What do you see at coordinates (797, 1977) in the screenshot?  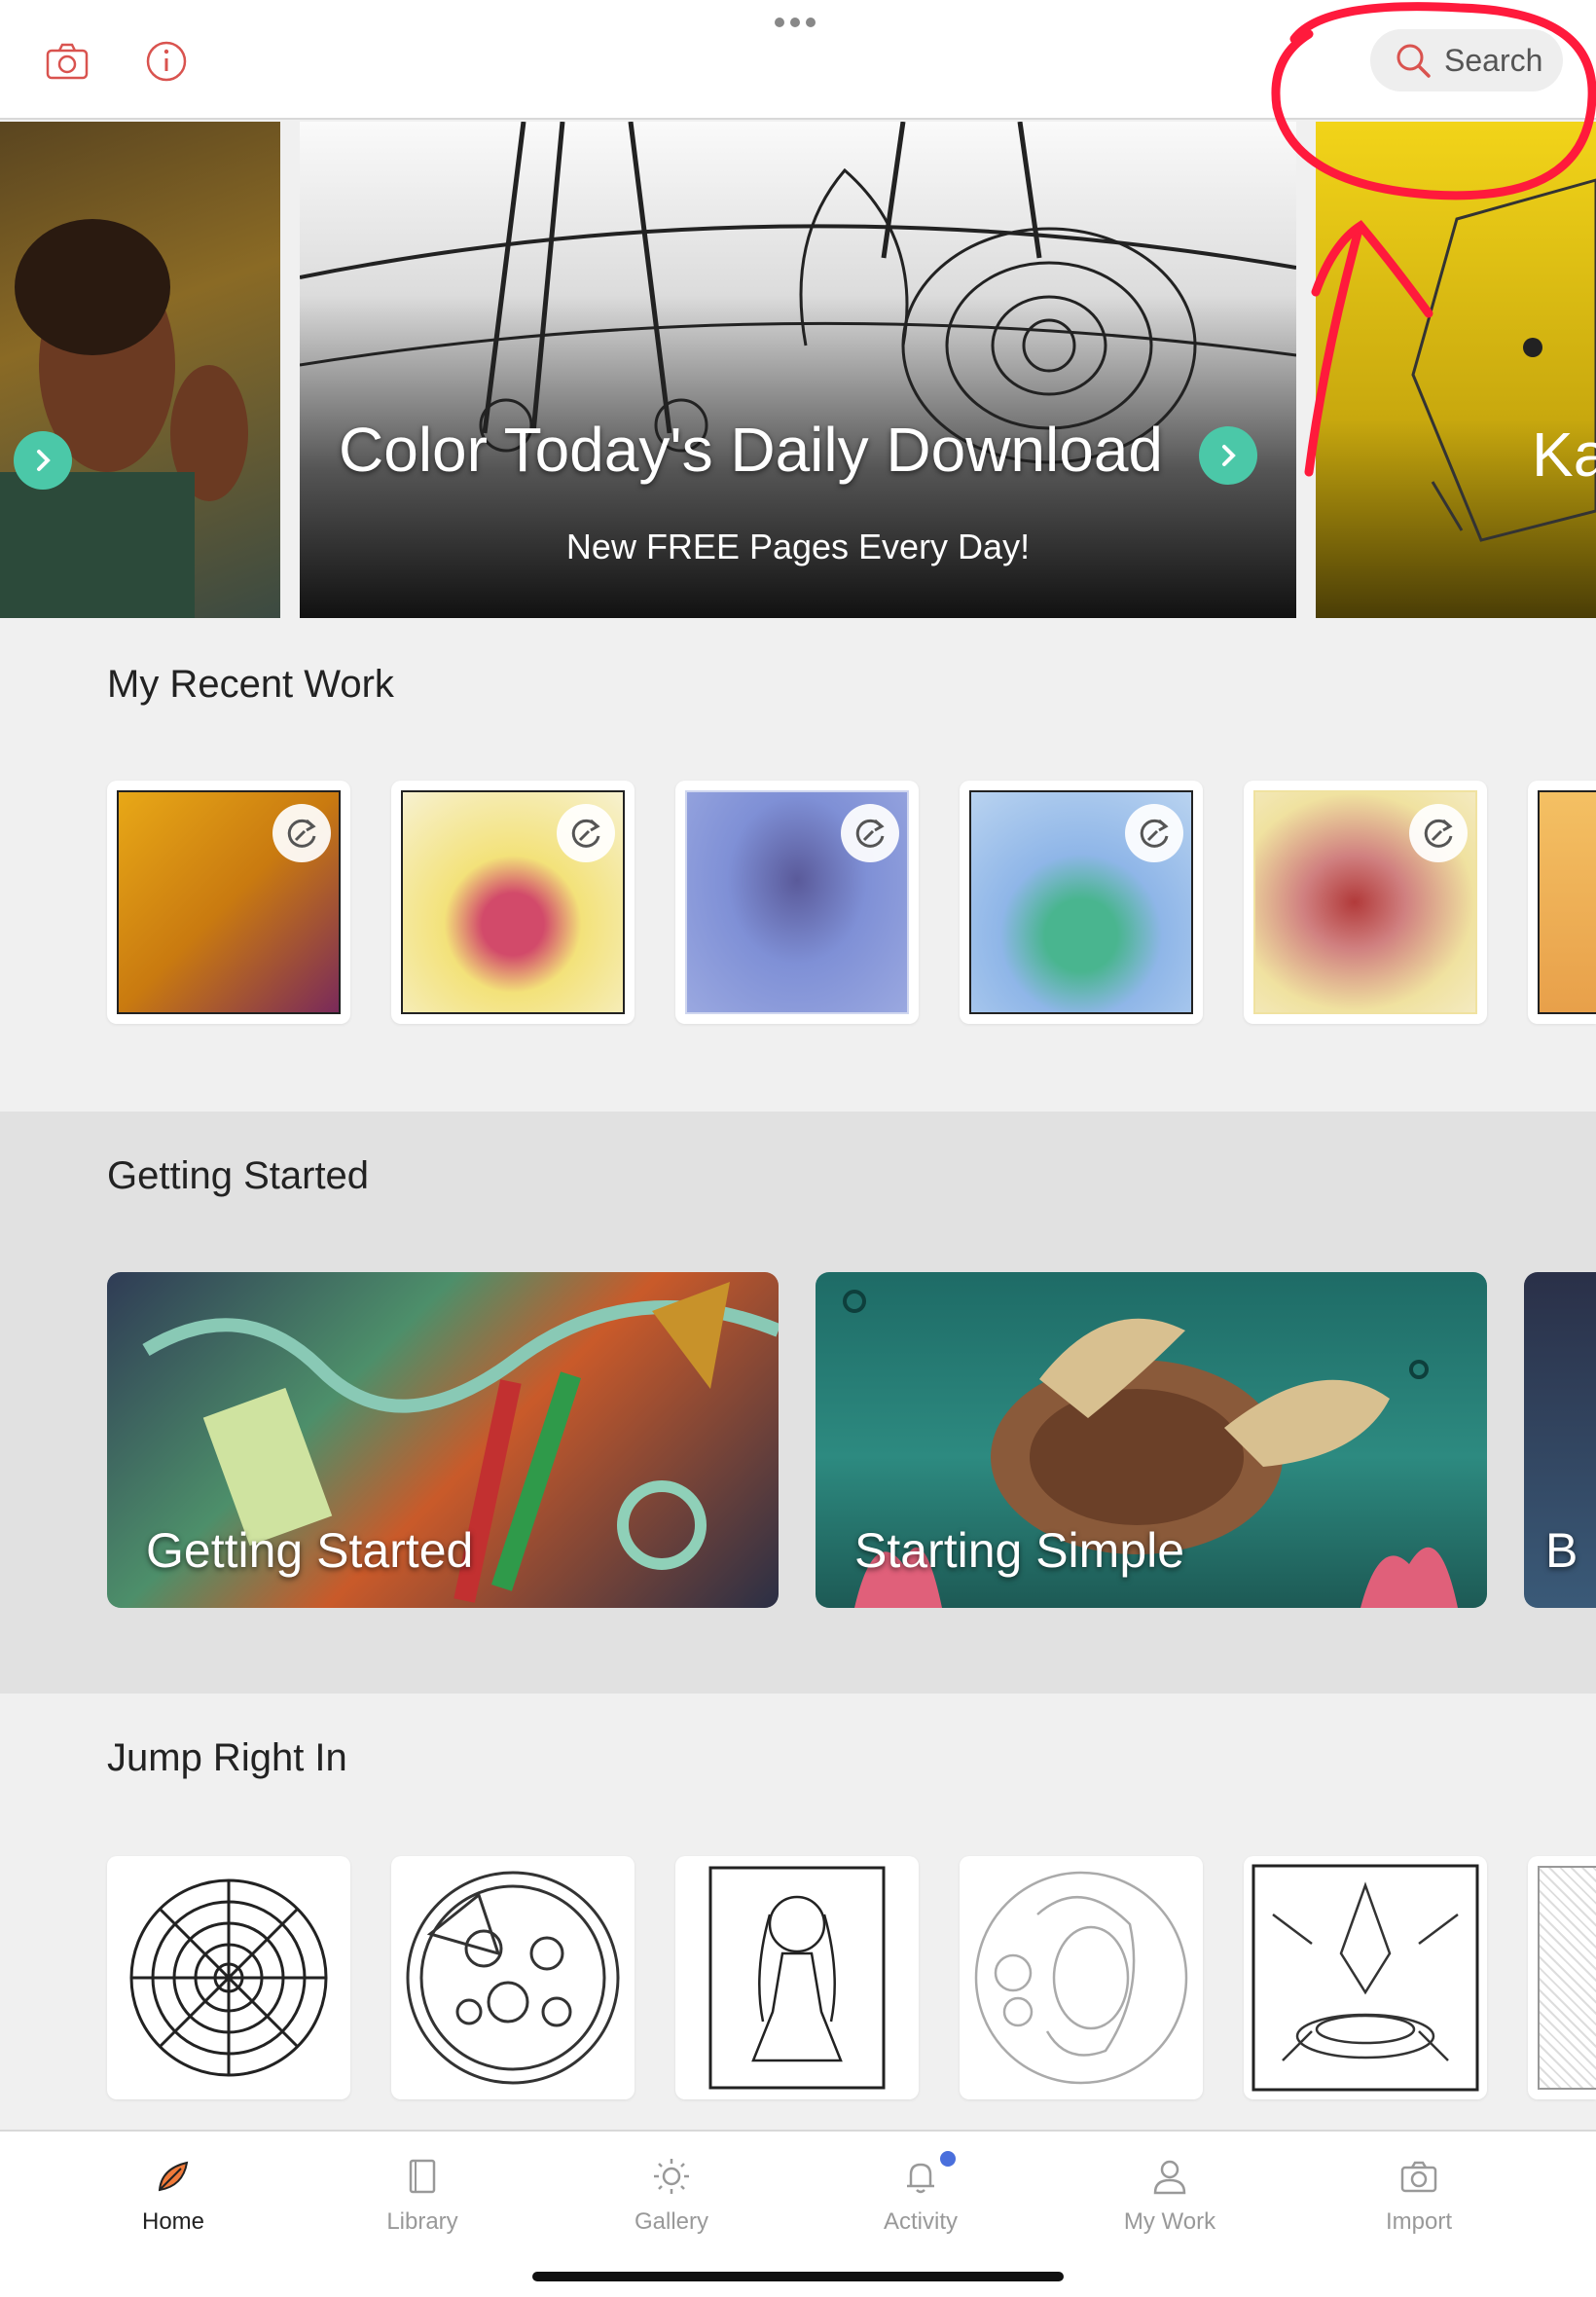 I see `jump-in-anime-girl` at bounding box center [797, 1977].